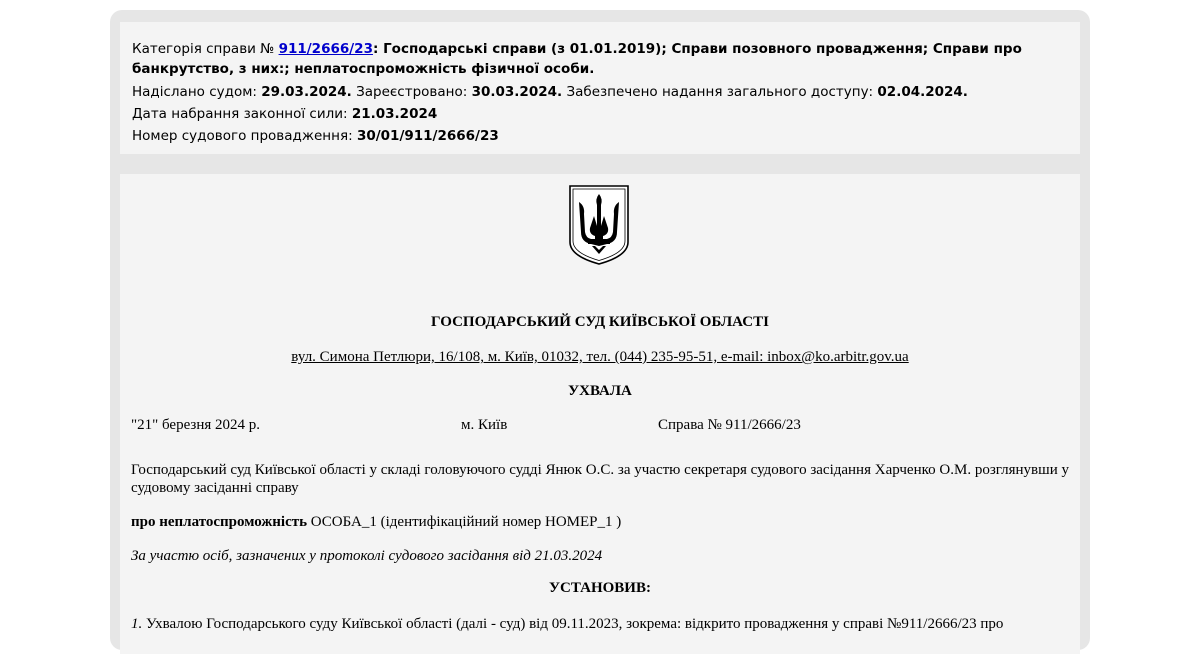 The image size is (1200, 654). I want to click on sent-value: 29.03.2024., so click(306, 92).